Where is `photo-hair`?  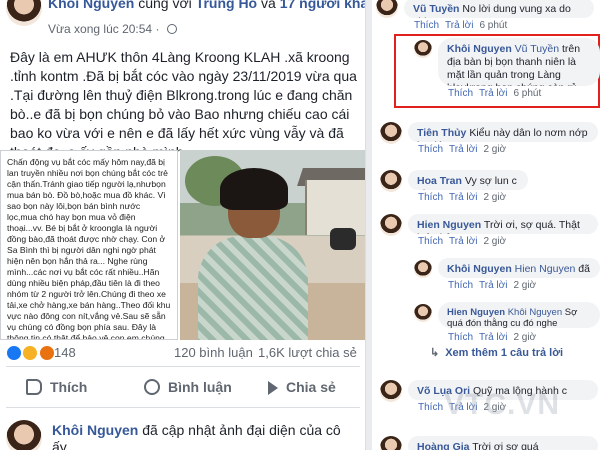 photo-hair is located at coordinates (254, 189).